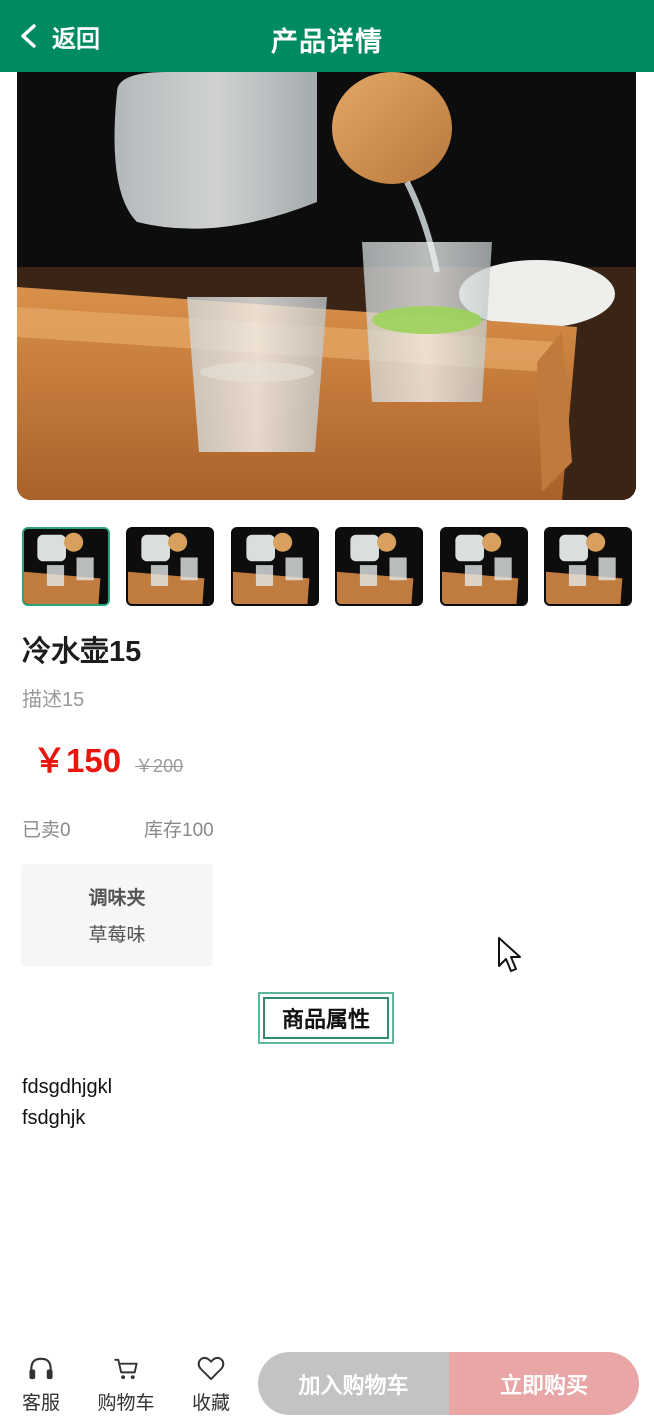  What do you see at coordinates (54, 1118) in the screenshot?
I see `attribute-line: fsdghjk` at bounding box center [54, 1118].